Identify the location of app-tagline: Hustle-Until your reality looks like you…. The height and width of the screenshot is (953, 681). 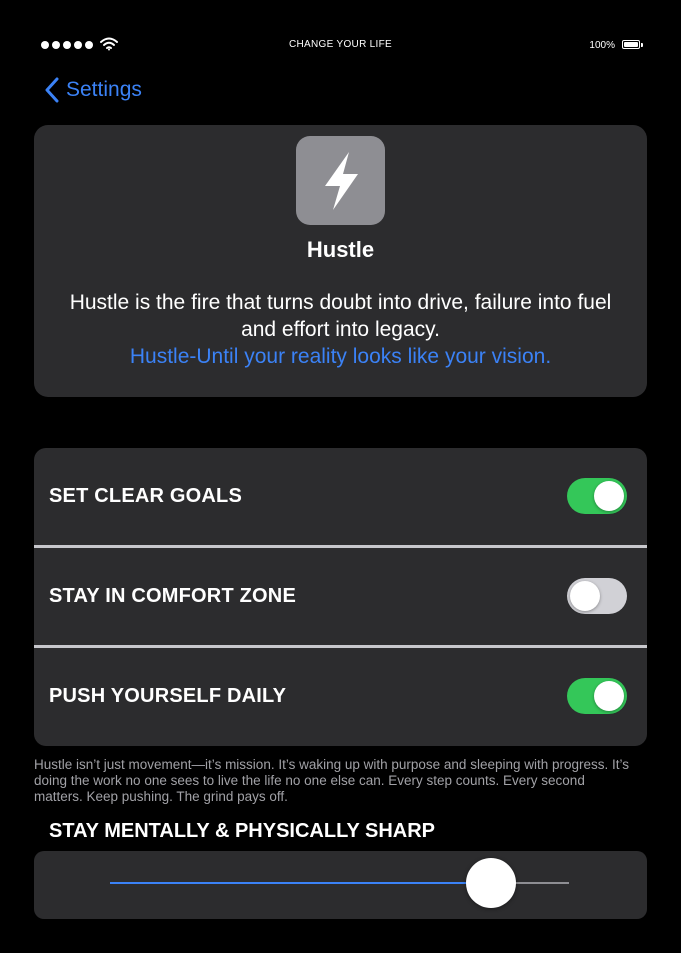
(340, 356).